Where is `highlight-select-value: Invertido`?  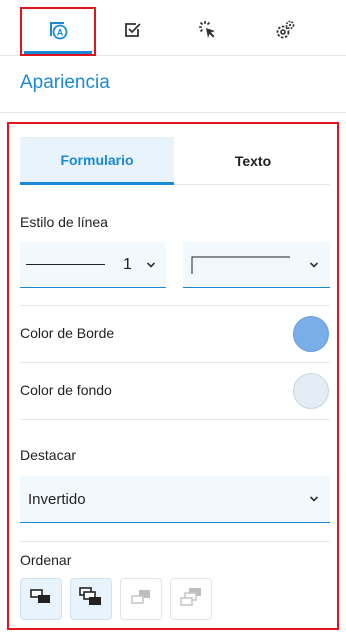 highlight-select-value: Invertido is located at coordinates (57, 499).